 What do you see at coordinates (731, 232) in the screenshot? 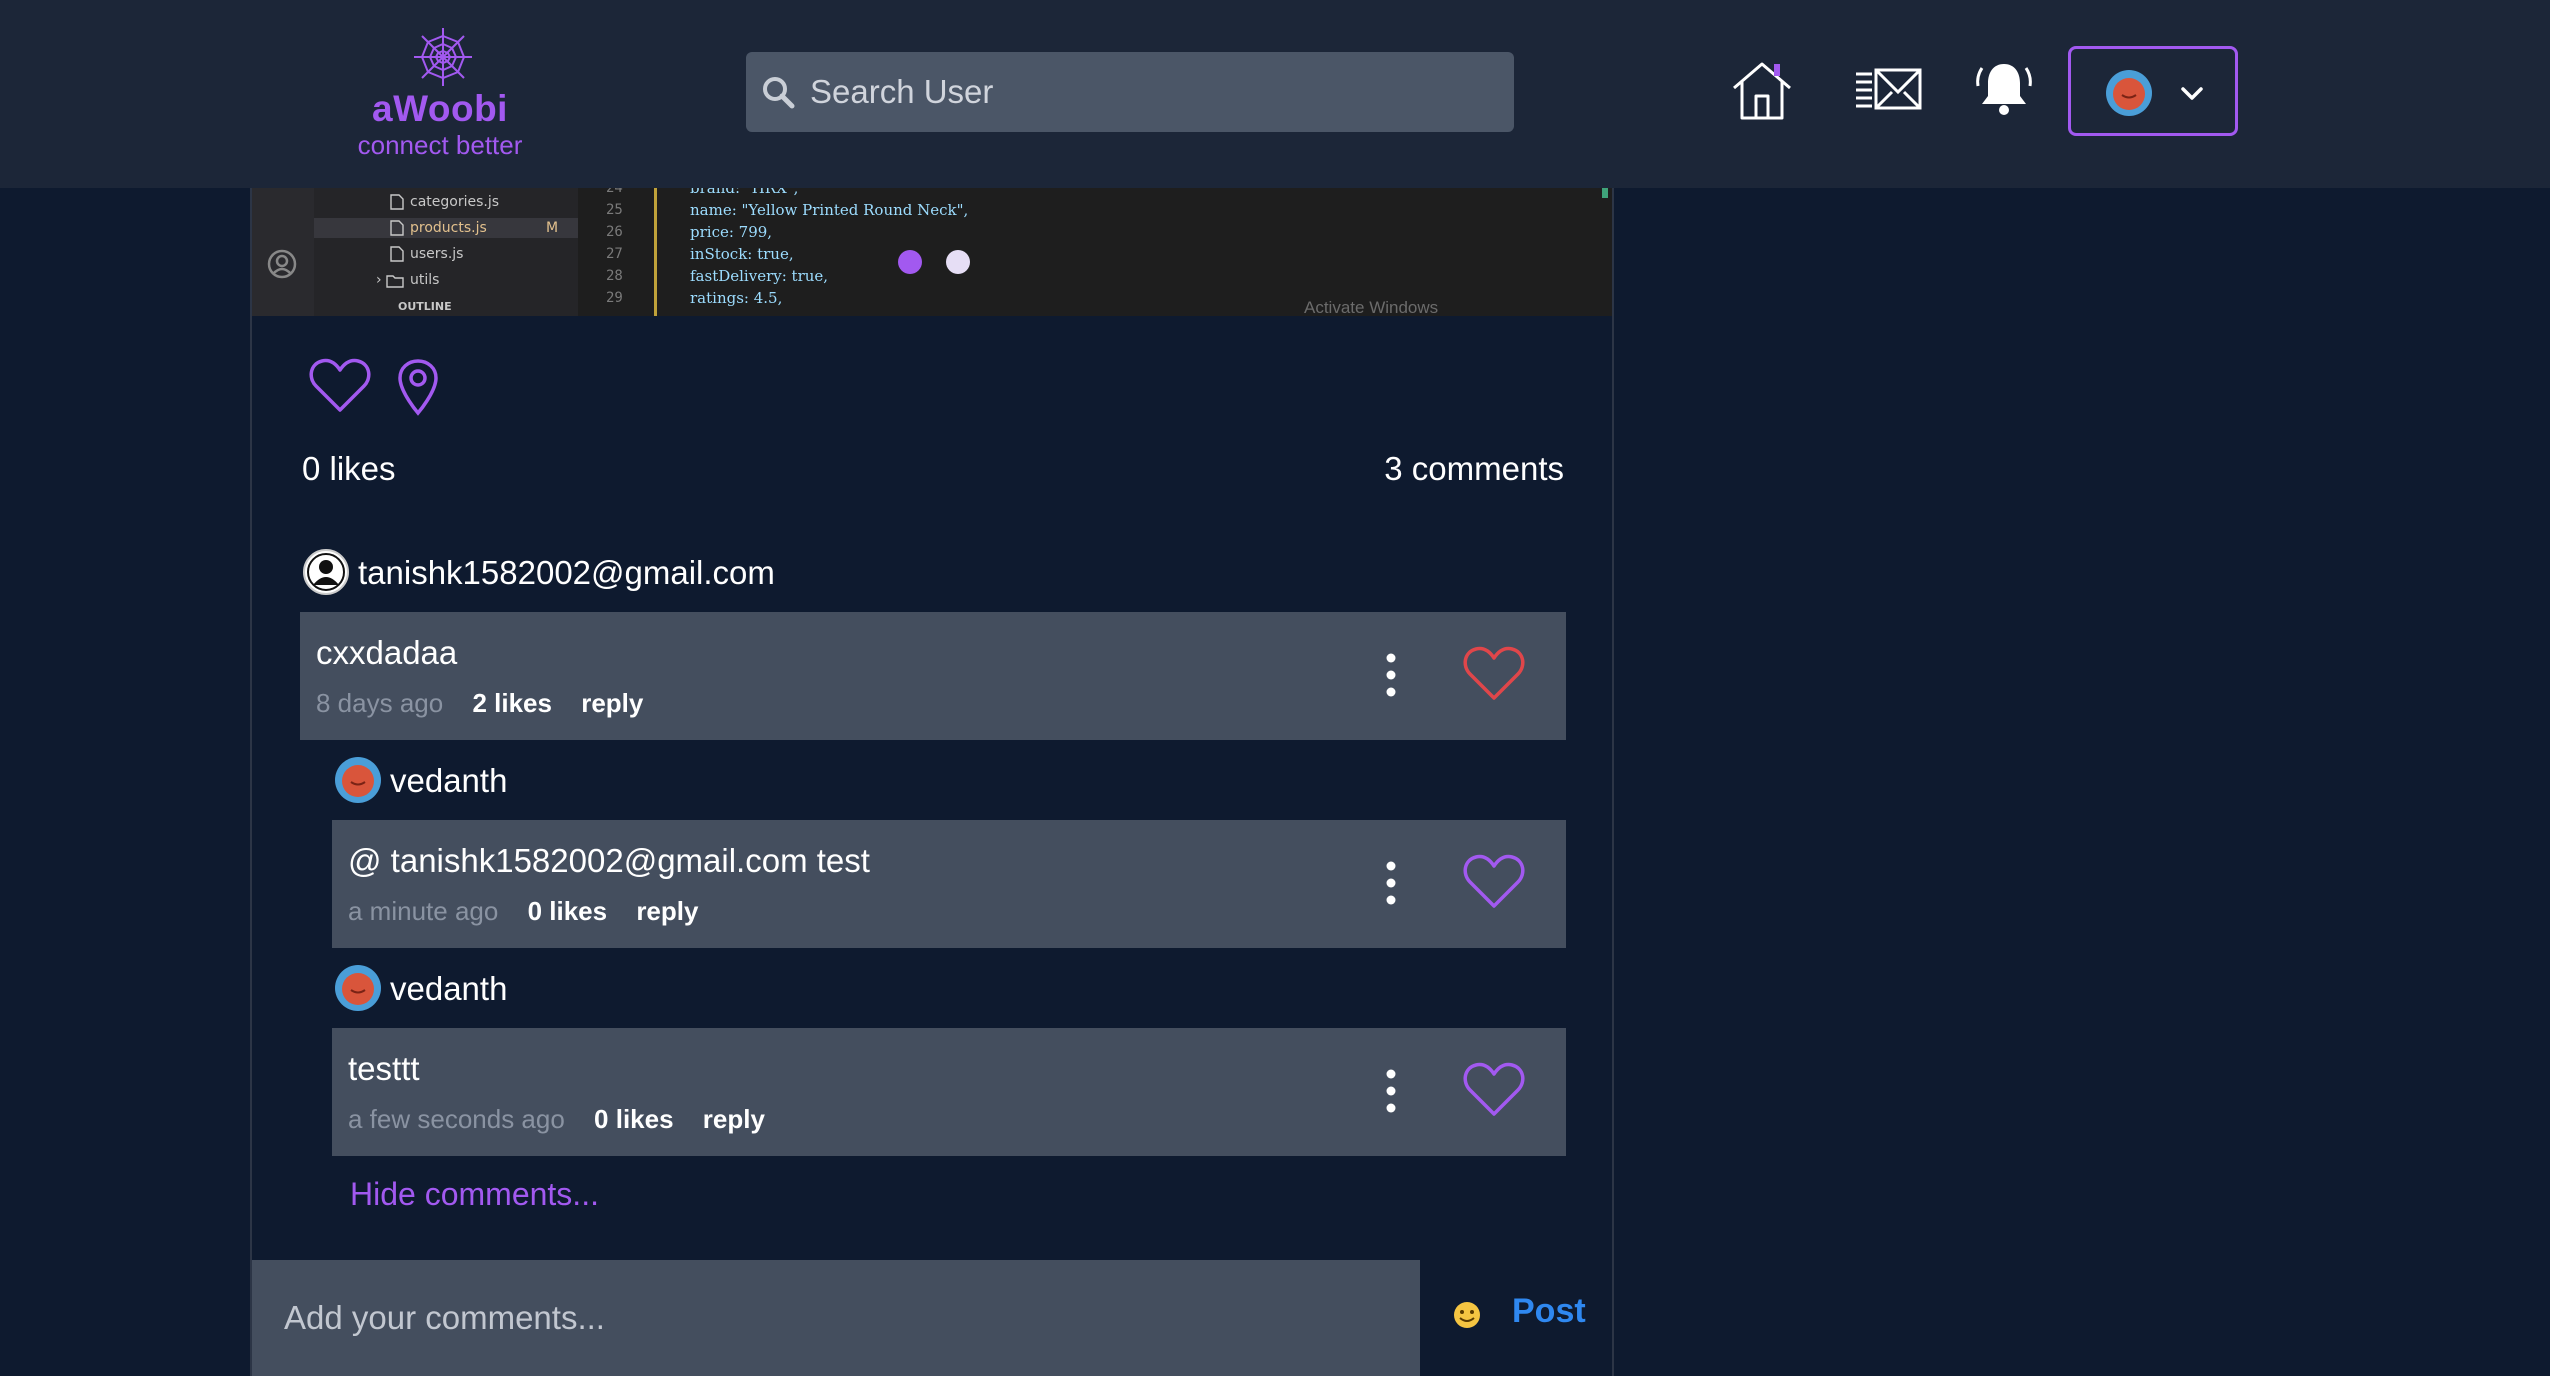
I see `code-line: price: 799,` at bounding box center [731, 232].